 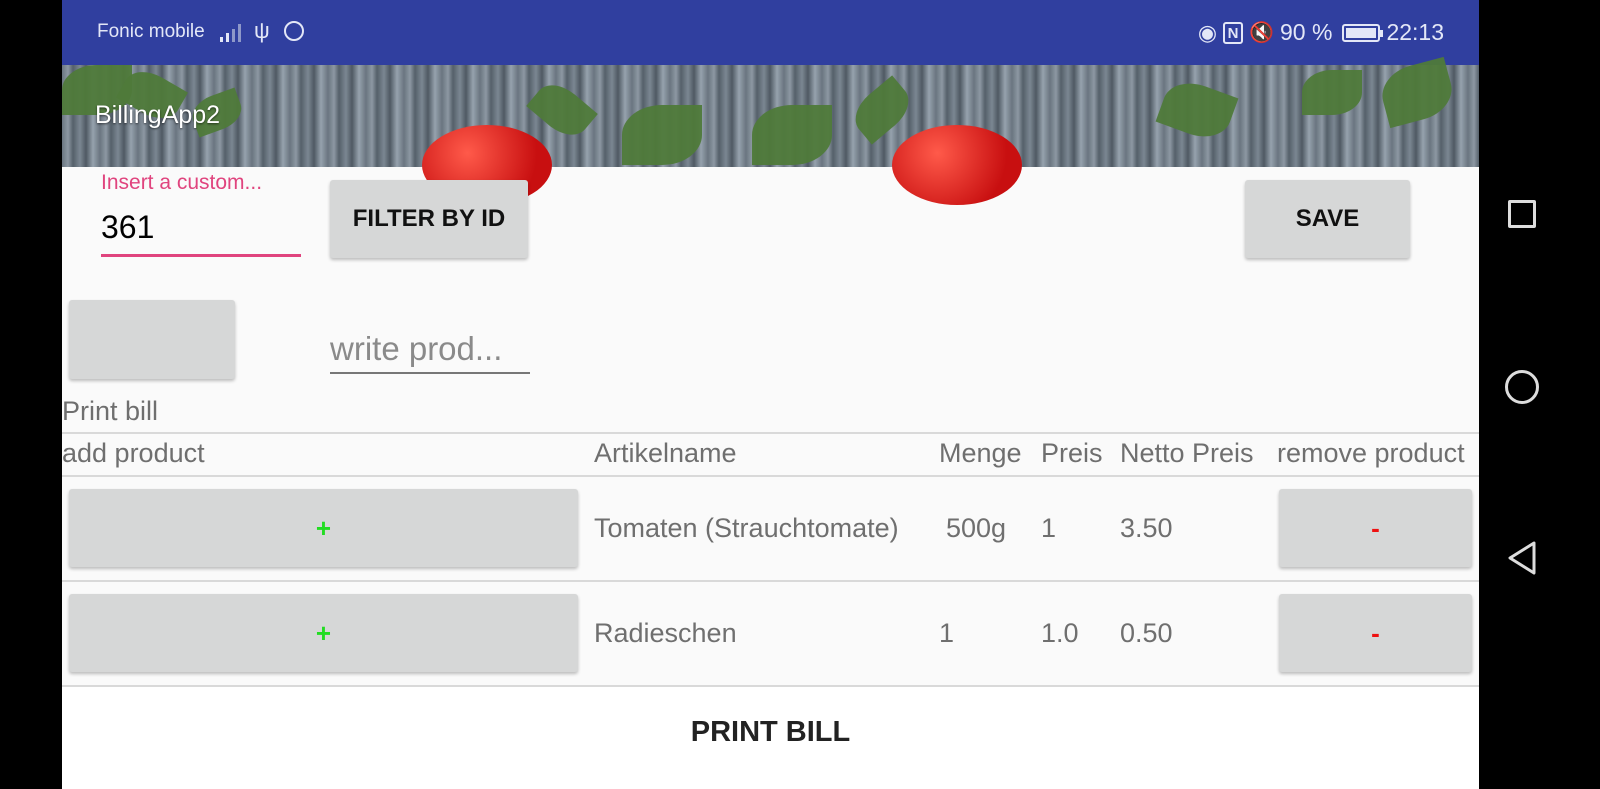 I want to click on print-bill-button: PRINT BILL, so click(x=770, y=732).